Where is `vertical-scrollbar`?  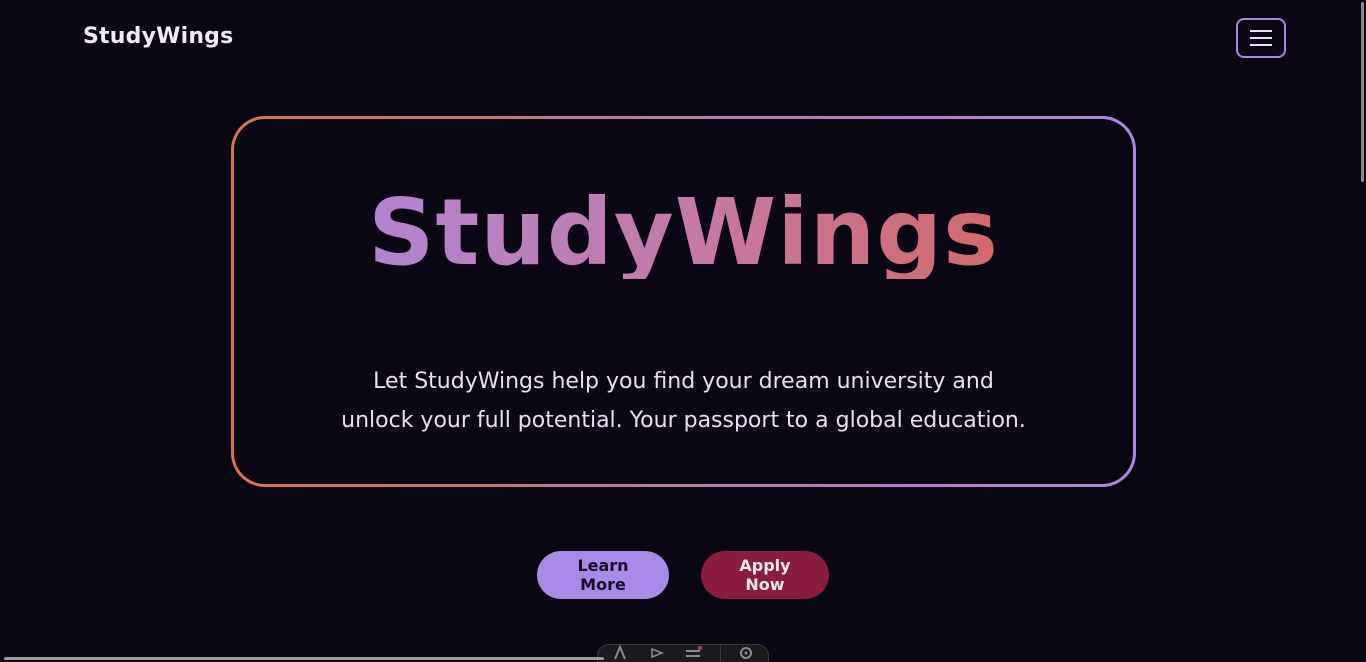 vertical-scrollbar is located at coordinates (1363, 331).